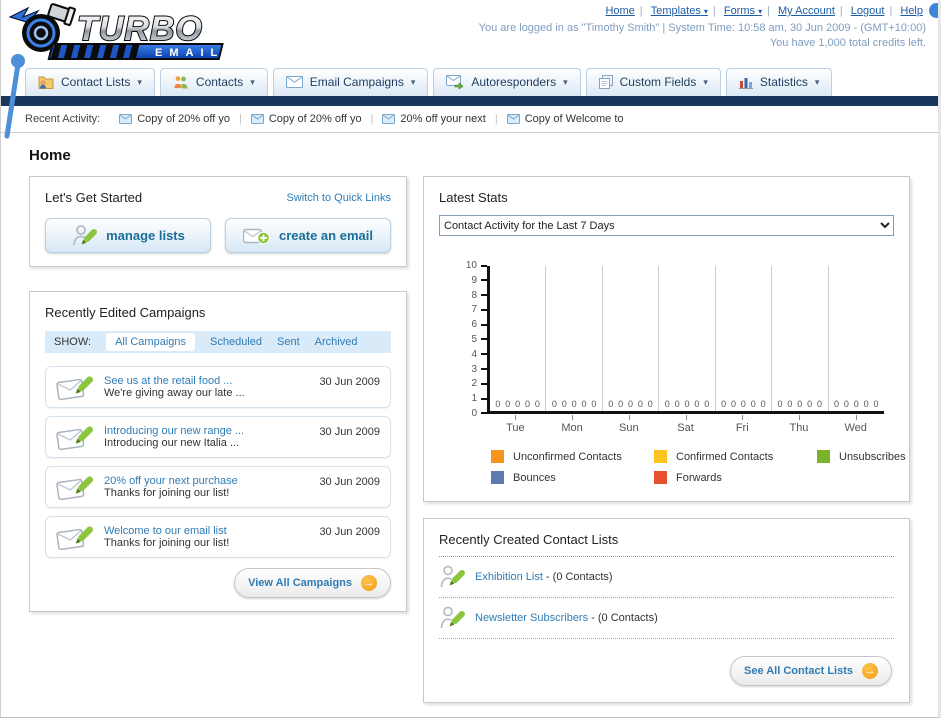  Describe the element at coordinates (125, 312) in the screenshot. I see `recent-campaigns-title: Recently Edited Campaigns` at that location.